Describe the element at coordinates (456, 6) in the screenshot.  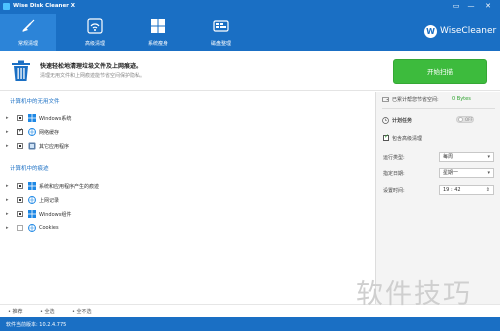
I see `restore-icon: ▭` at that location.